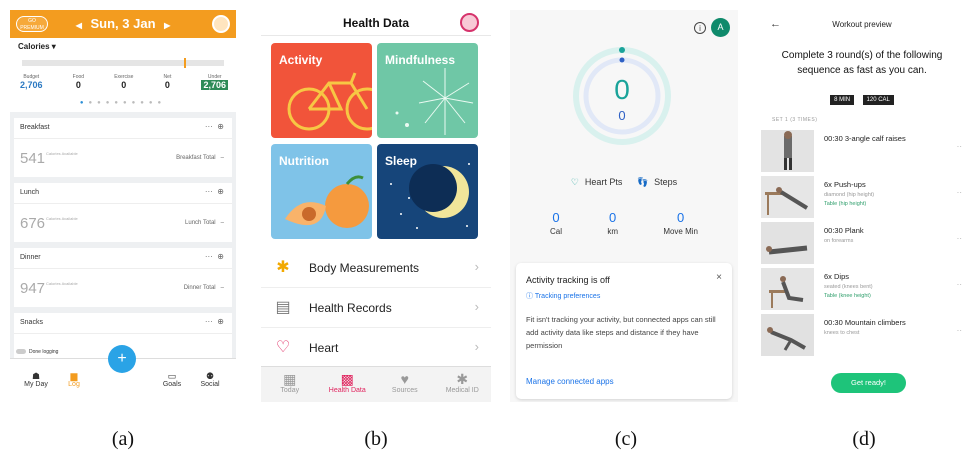 The image size is (967, 457). Describe the element at coordinates (574, 182) in the screenshot. I see `heart-outline-icon: ♡` at that location.